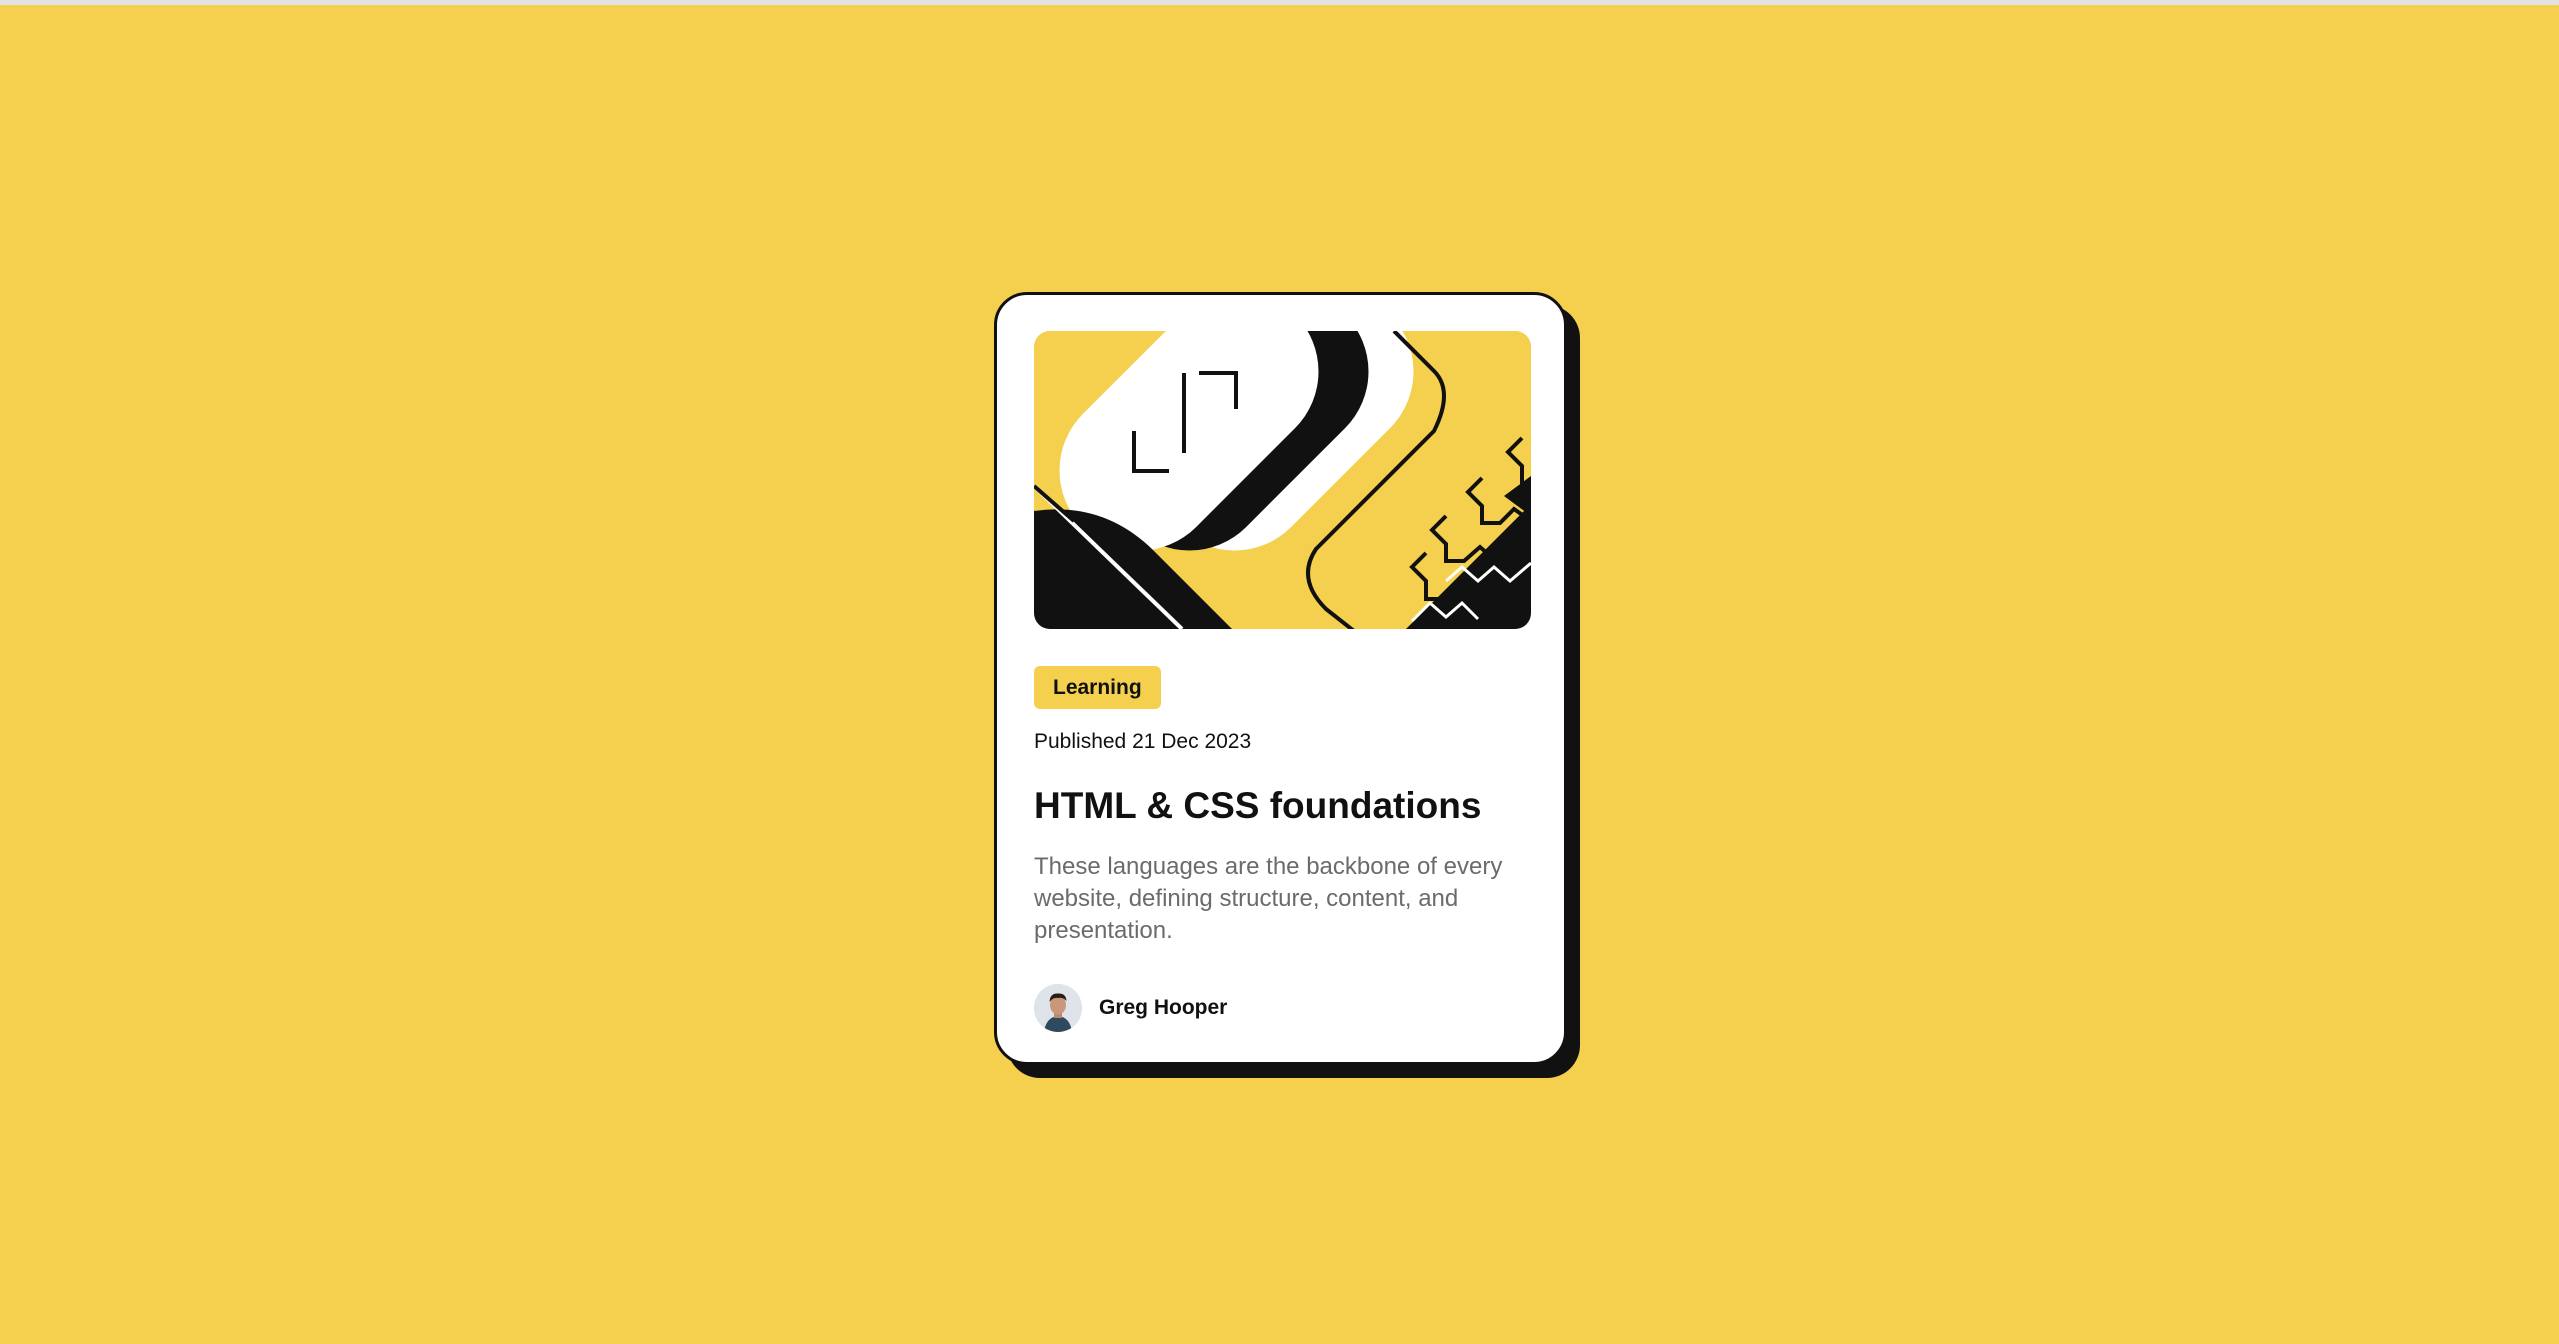 This screenshot has width=2559, height=1344. I want to click on category-badge: Learning, so click(1097, 687).